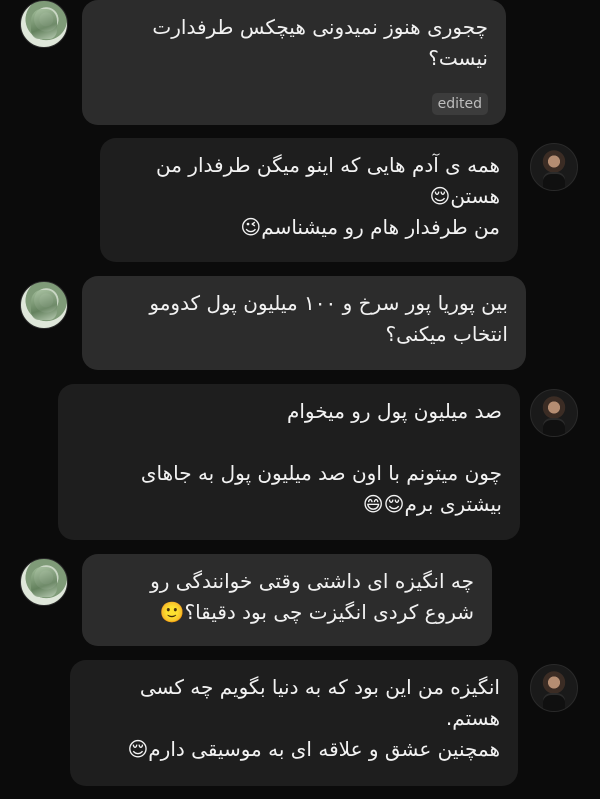  What do you see at coordinates (458, 58) in the screenshot?
I see `message-text: نیست؟` at bounding box center [458, 58].